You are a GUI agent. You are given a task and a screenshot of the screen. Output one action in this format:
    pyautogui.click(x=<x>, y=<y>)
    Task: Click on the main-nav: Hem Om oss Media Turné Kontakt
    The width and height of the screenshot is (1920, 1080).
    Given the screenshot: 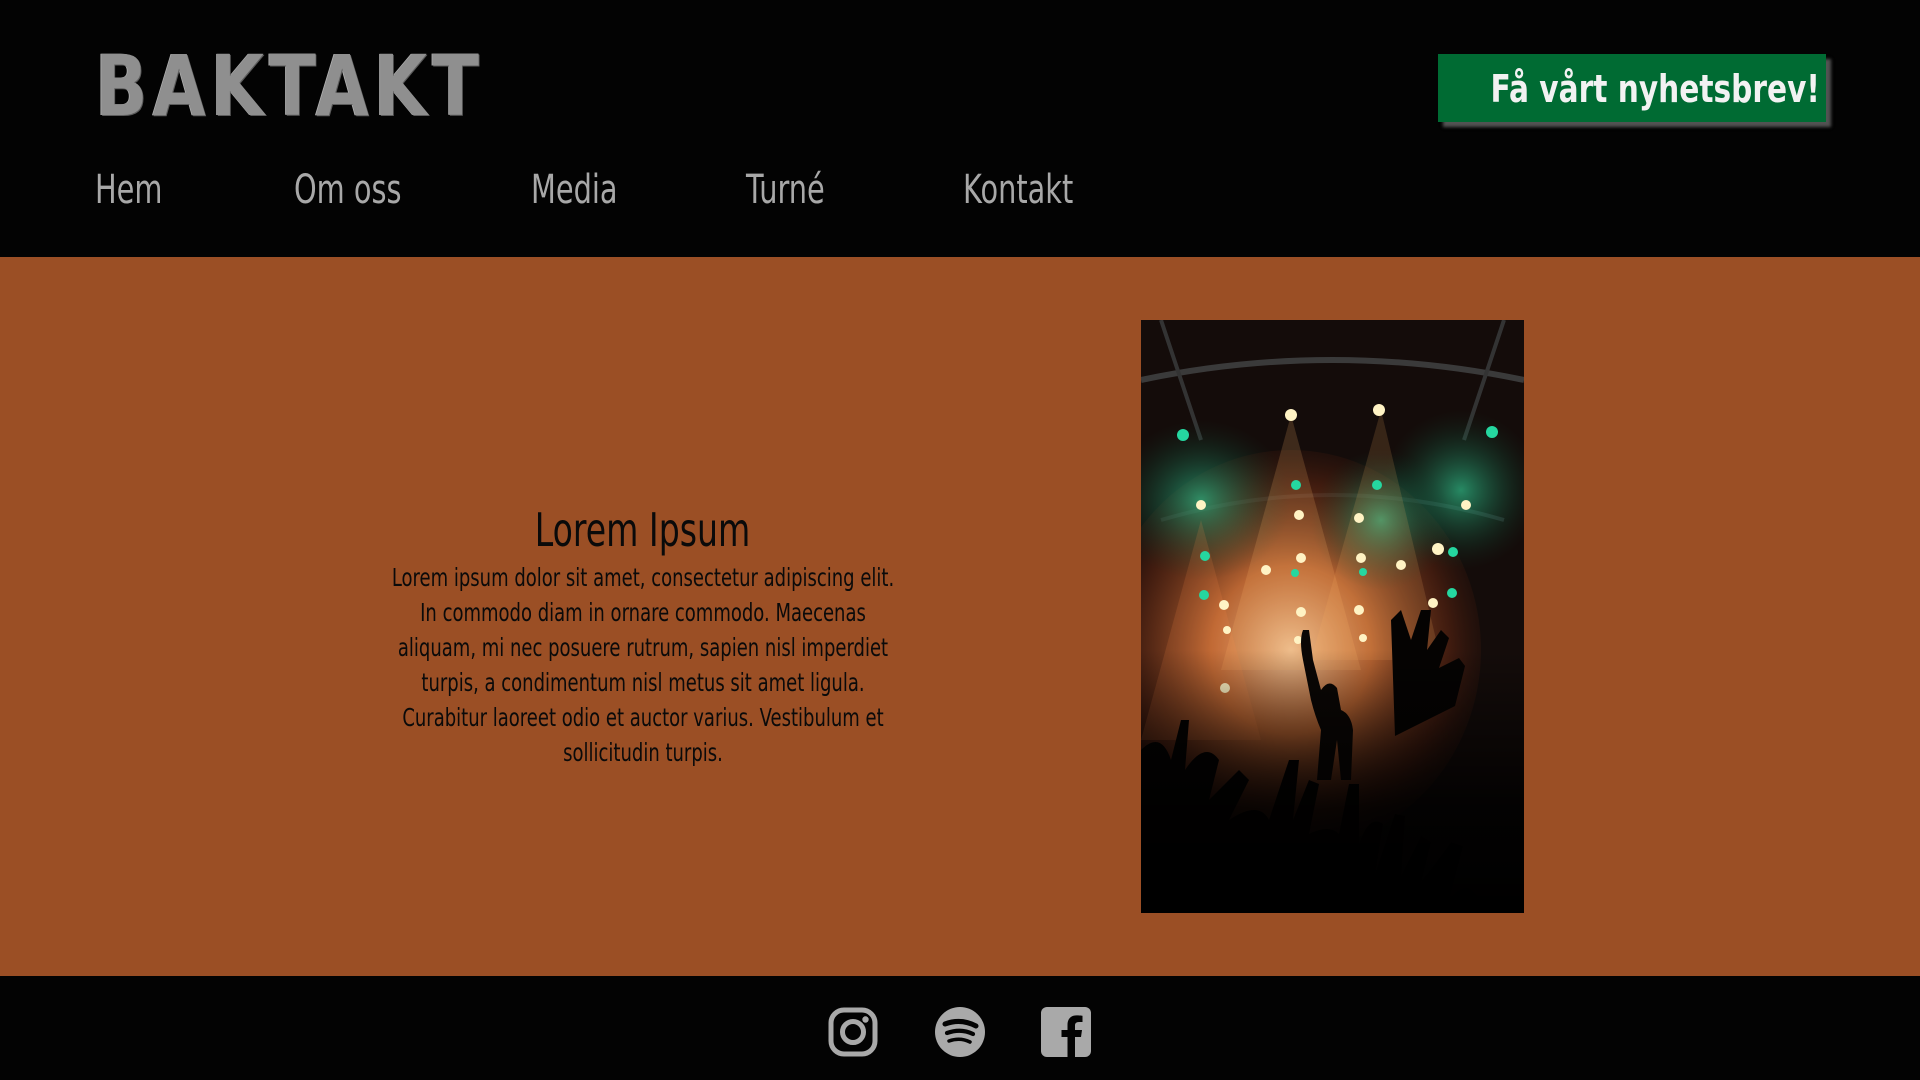 What is the action you would take?
    pyautogui.click(x=600, y=190)
    